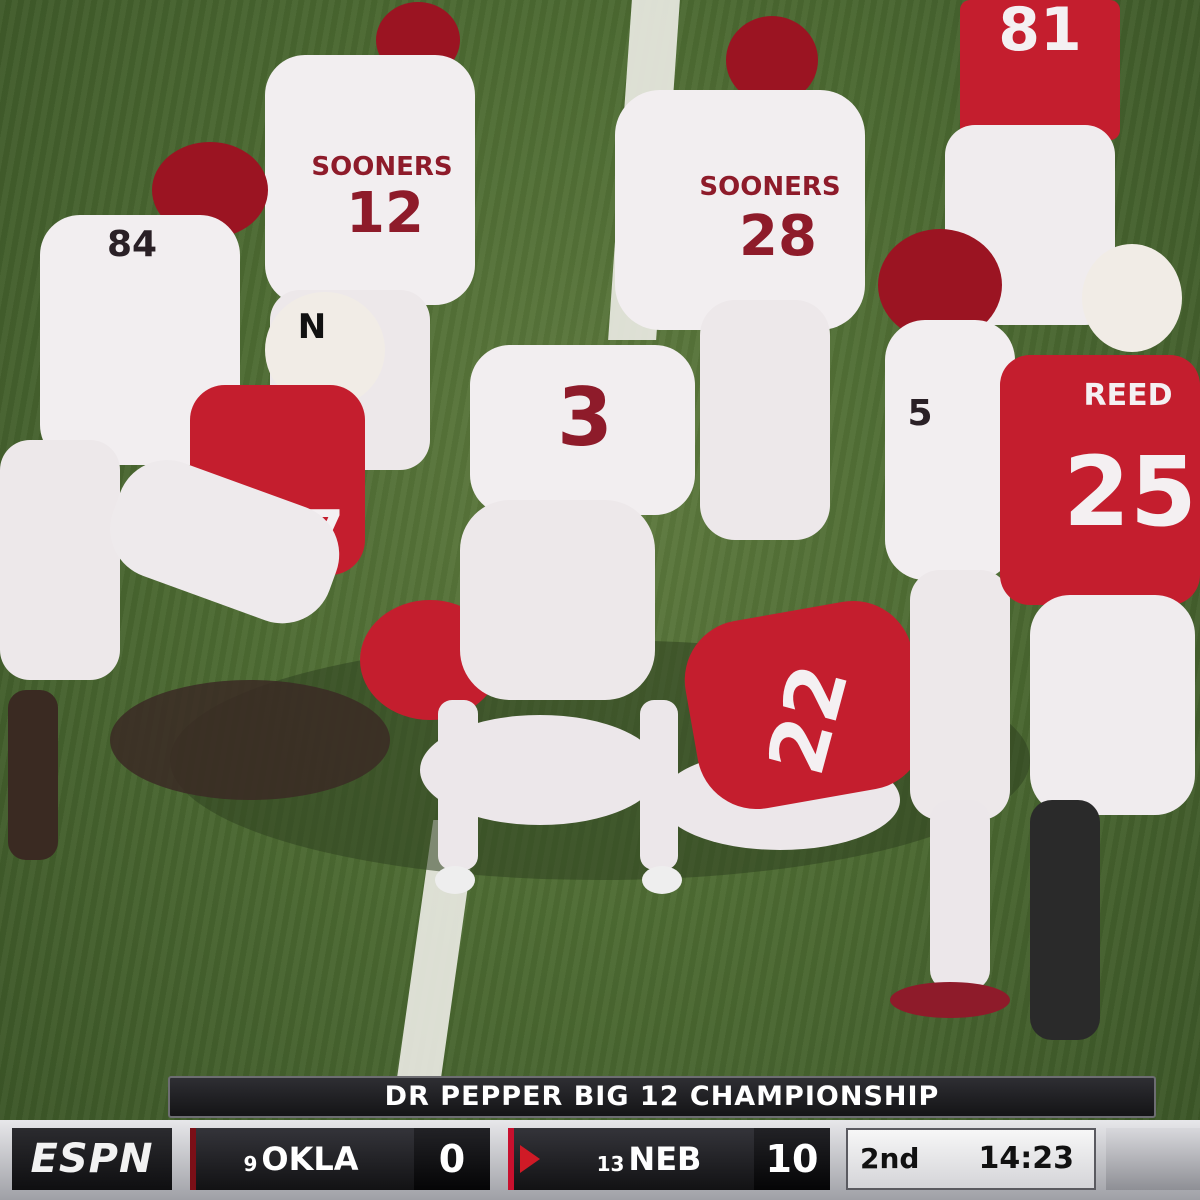 The width and height of the screenshot is (1200, 1200). Describe the element at coordinates (92, 1159) in the screenshot. I see `network-logo: ESPN` at that location.